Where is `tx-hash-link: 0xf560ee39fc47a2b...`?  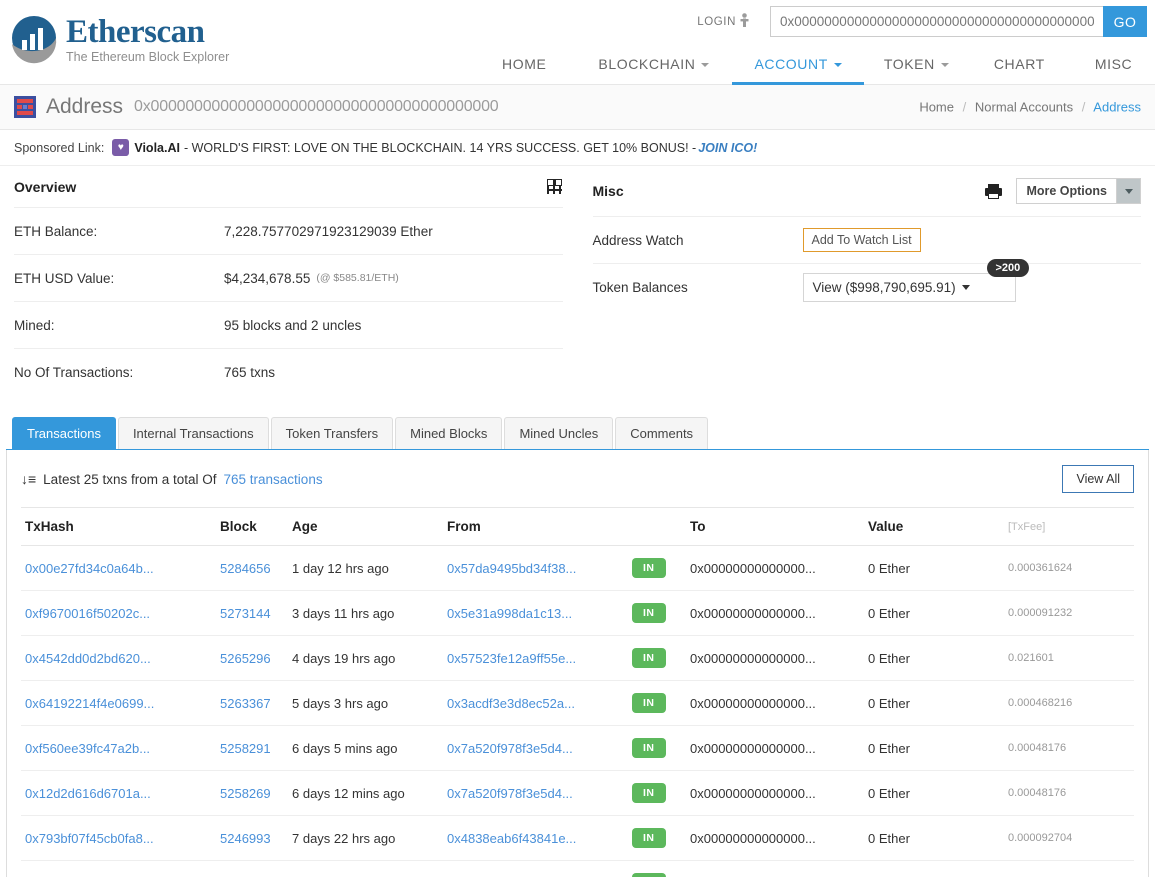 tx-hash-link: 0xf560ee39fc47a2b... is located at coordinates (87, 748).